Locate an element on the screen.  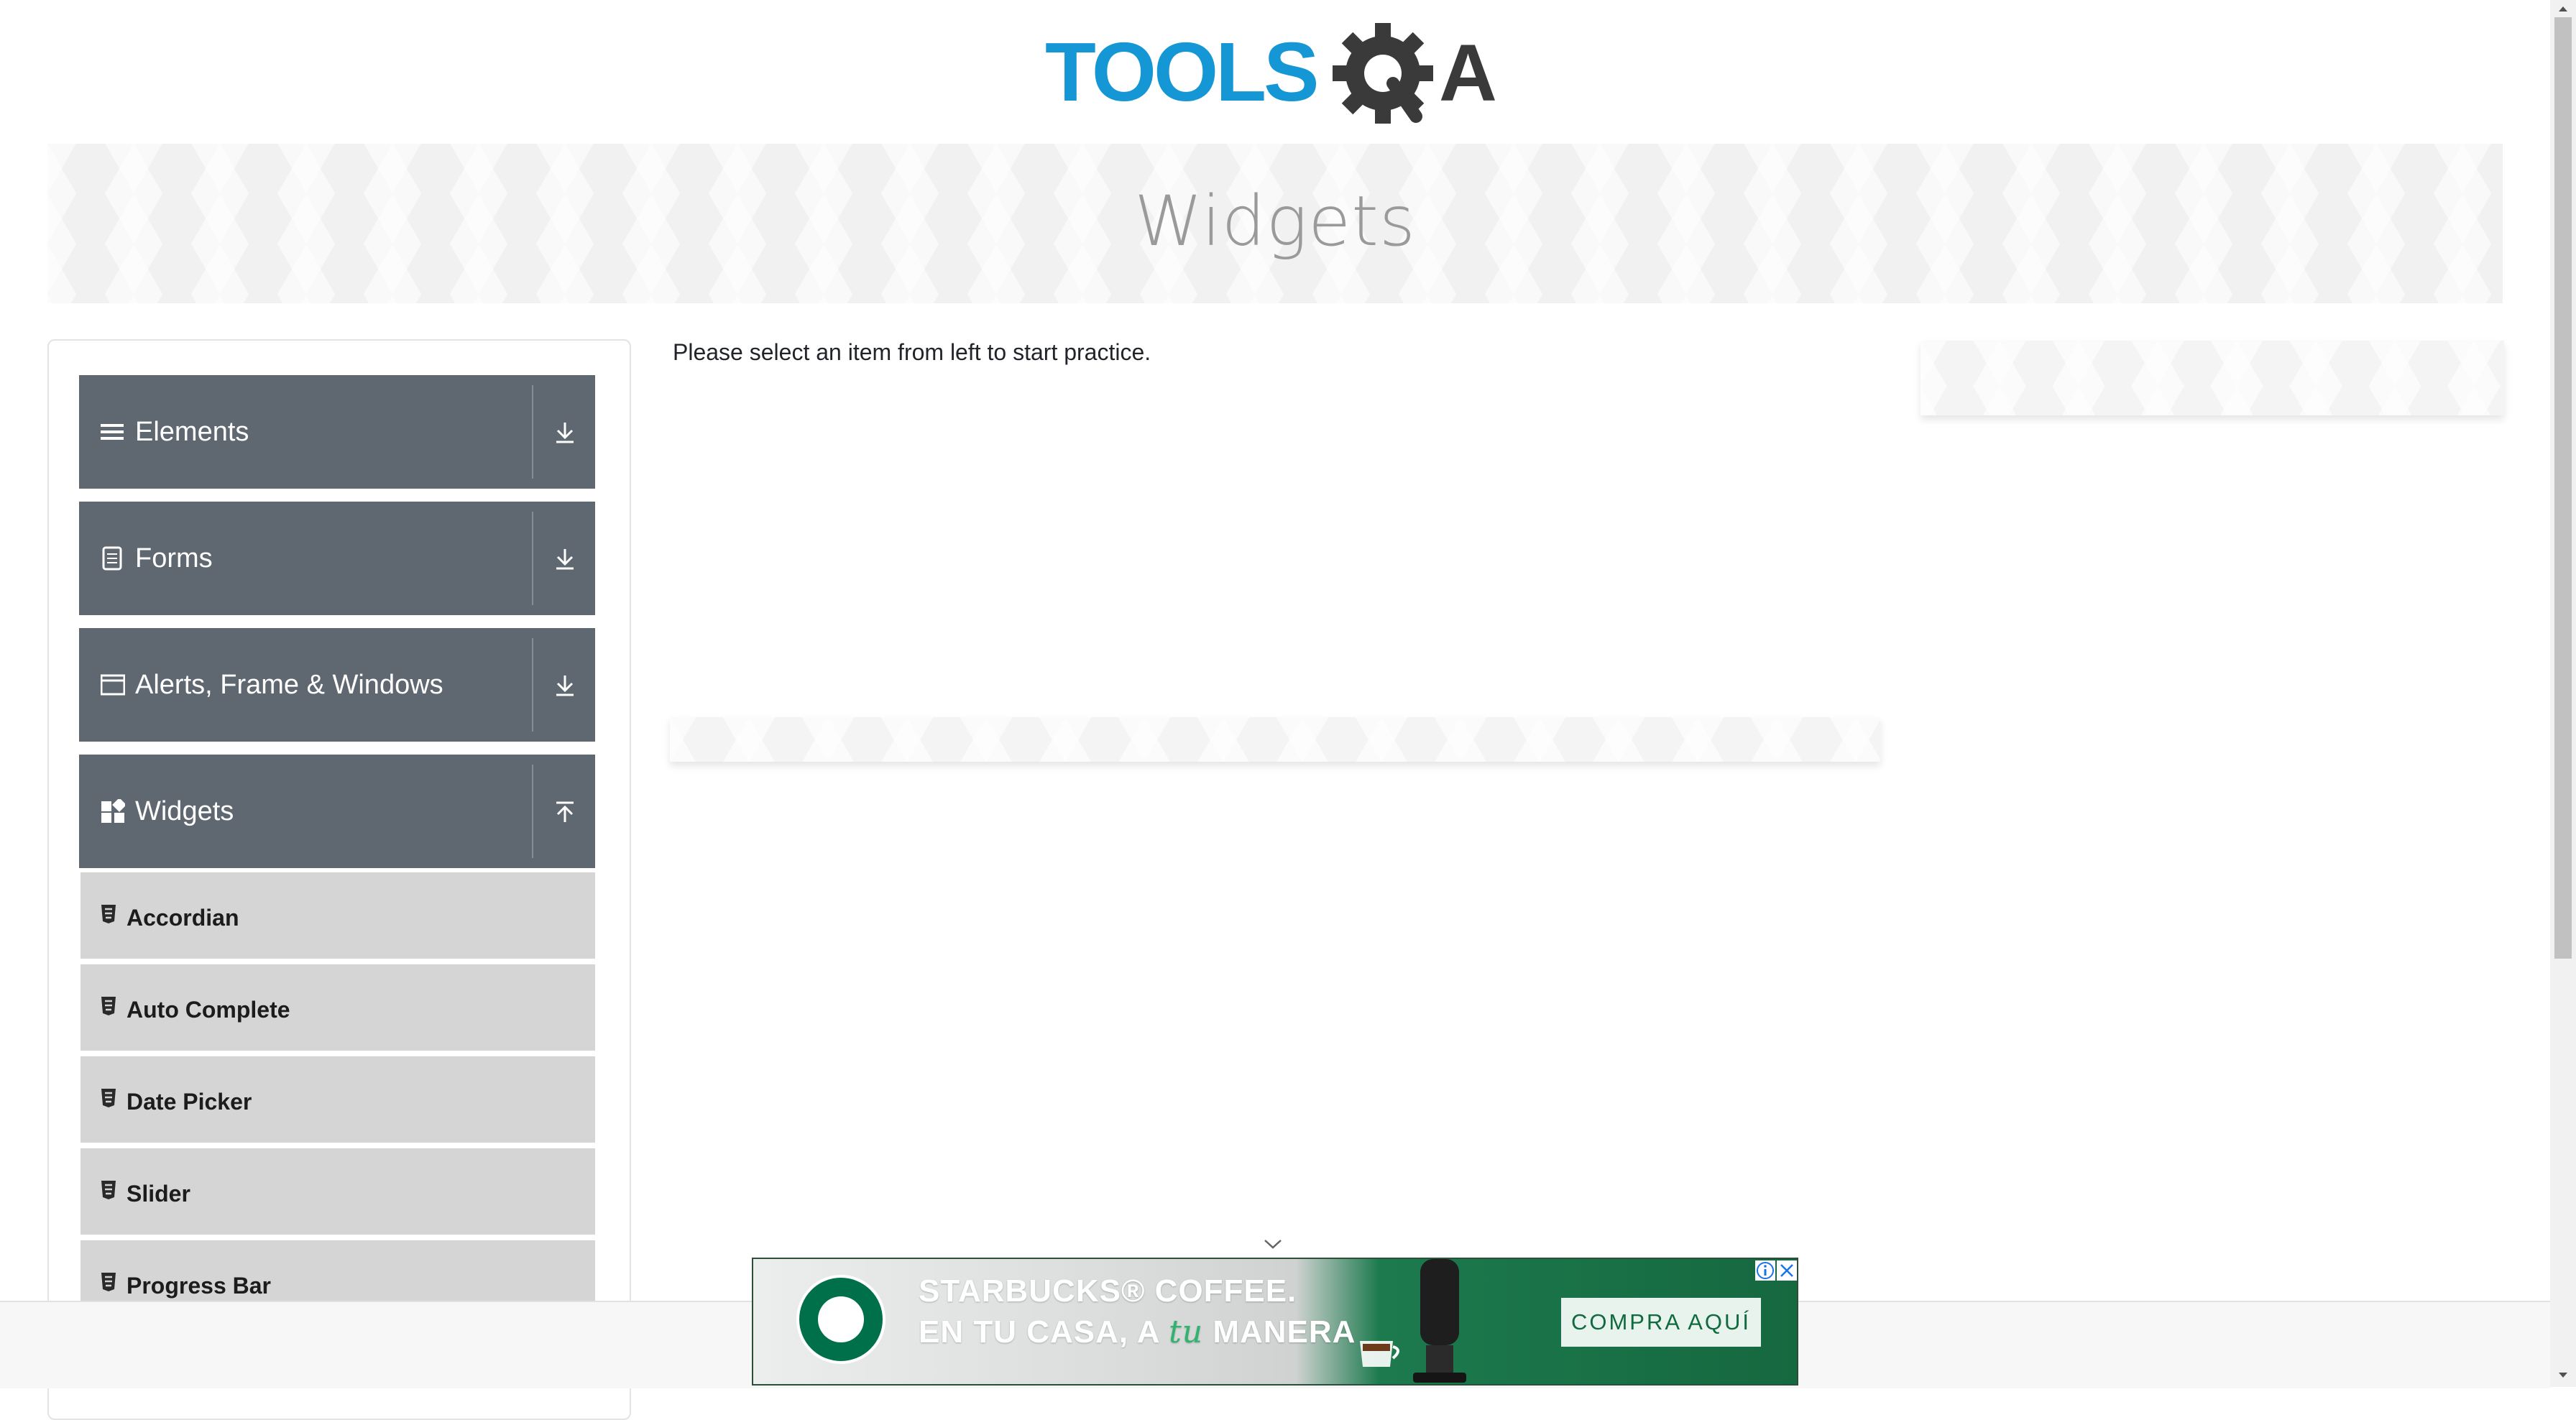
ad-subheadline: EN TU CASA, A tu MANERA is located at coordinates (1137, 1332).